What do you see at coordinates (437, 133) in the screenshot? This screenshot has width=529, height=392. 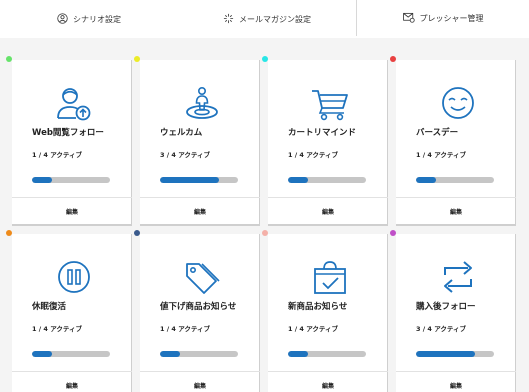 I see `card-title: バースデー` at bounding box center [437, 133].